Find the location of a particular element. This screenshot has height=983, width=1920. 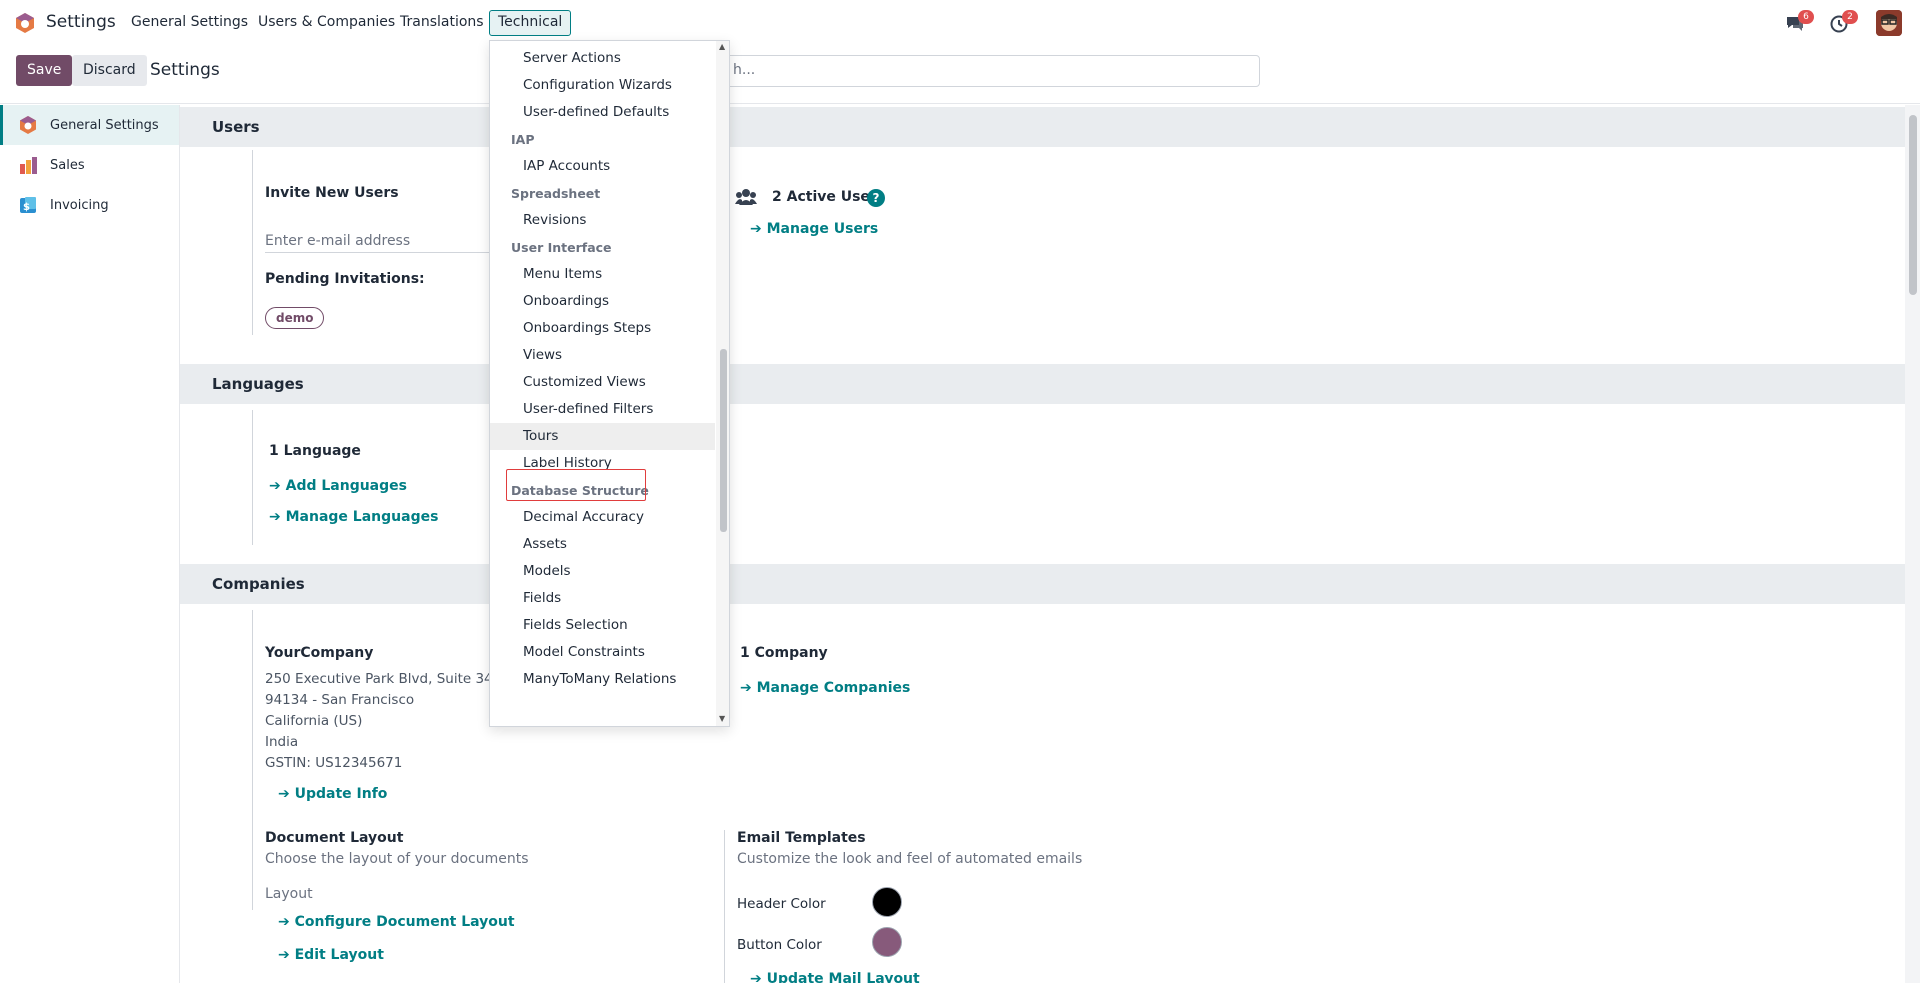

languages-setting-box is located at coordinates (252, 477).